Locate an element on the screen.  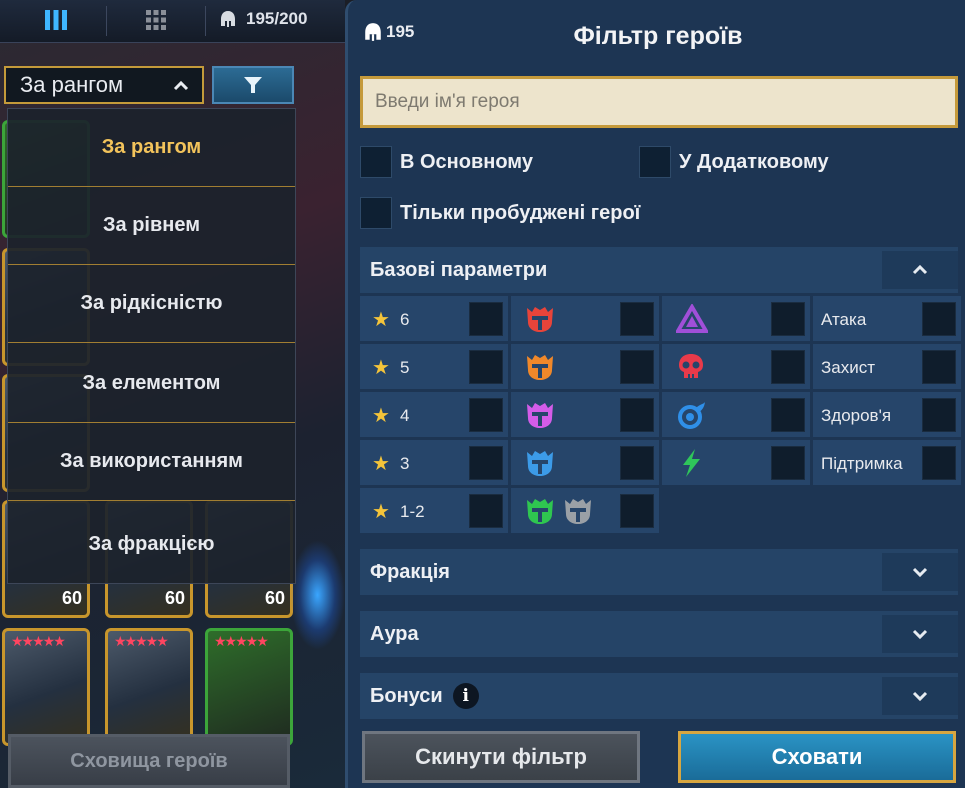
checkbox-extra: У Додатковому is located at coordinates (734, 162).